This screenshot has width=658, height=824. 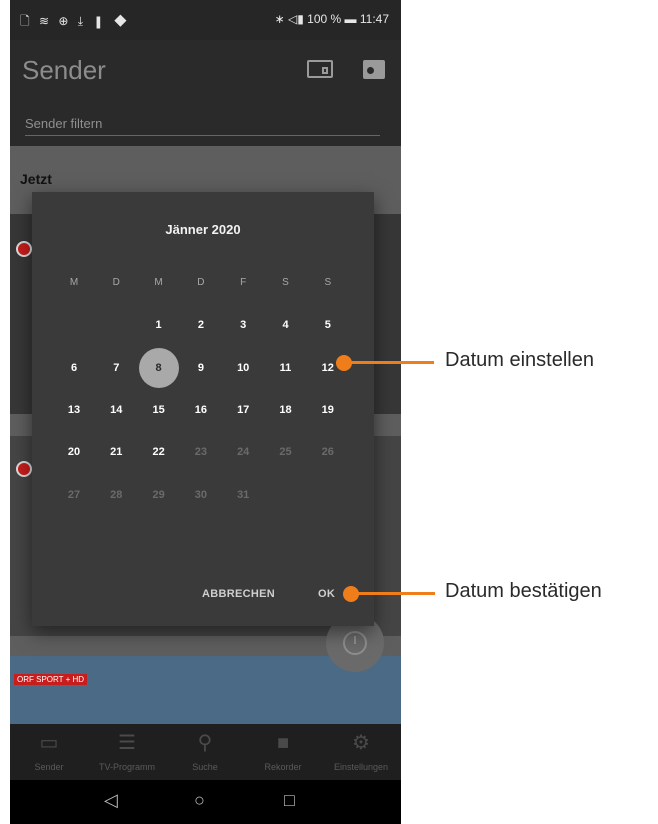 What do you see at coordinates (286, 410) in the screenshot?
I see `calendar-day: 18` at bounding box center [286, 410].